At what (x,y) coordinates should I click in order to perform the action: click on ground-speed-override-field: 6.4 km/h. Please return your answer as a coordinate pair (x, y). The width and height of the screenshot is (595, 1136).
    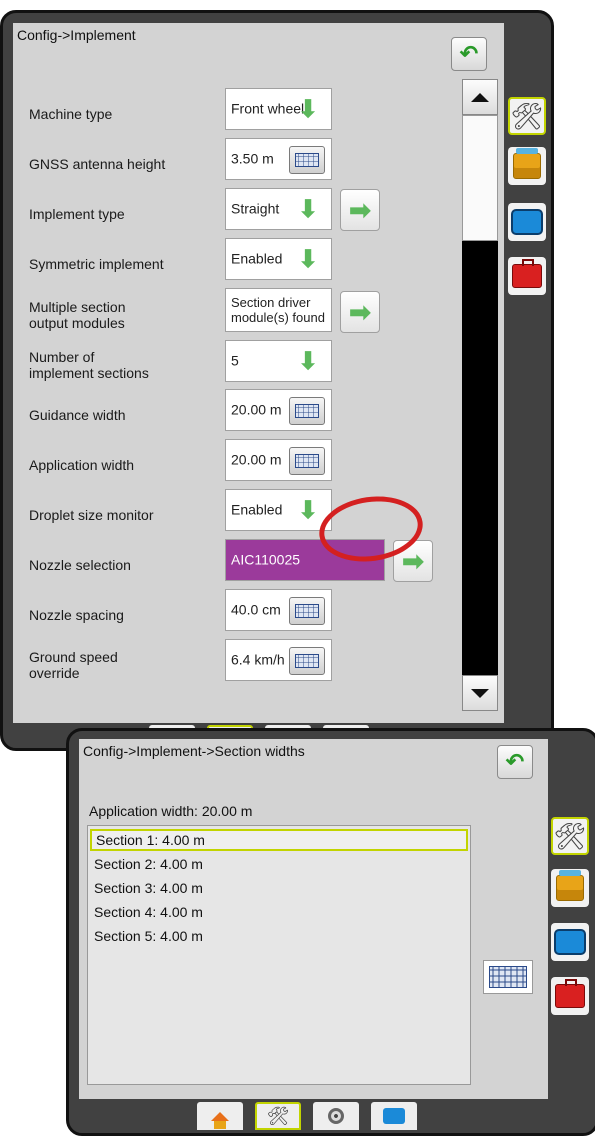
    Looking at the image, I should click on (278, 660).